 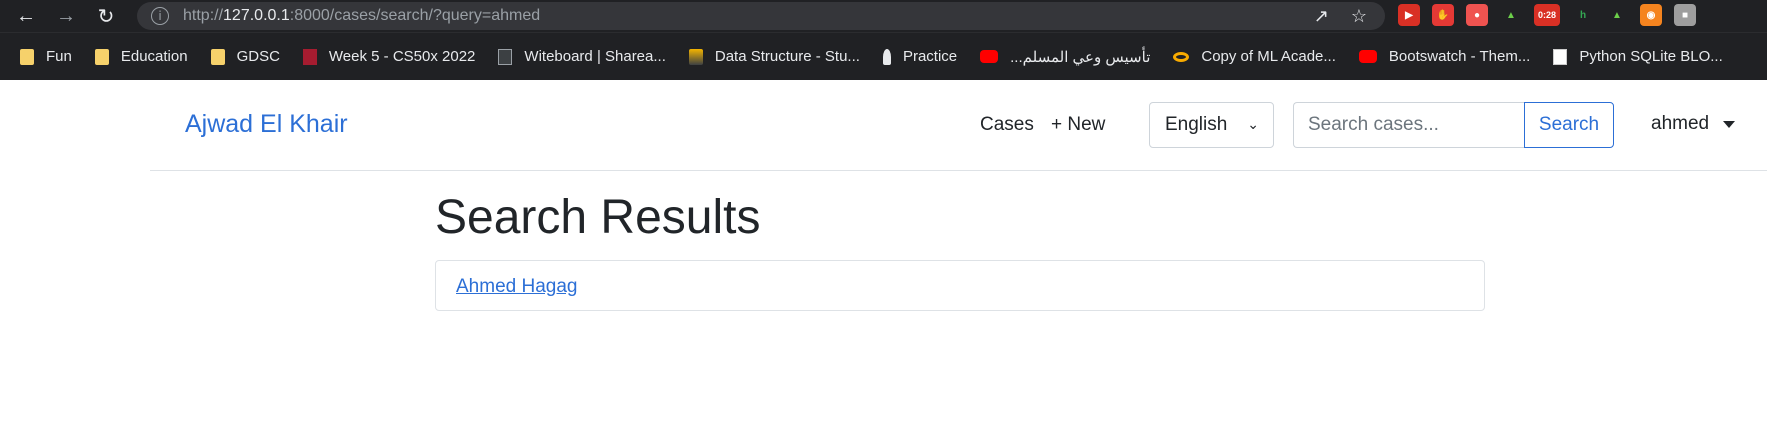 What do you see at coordinates (1078, 125) in the screenshot?
I see `nav-new-link: + New` at bounding box center [1078, 125].